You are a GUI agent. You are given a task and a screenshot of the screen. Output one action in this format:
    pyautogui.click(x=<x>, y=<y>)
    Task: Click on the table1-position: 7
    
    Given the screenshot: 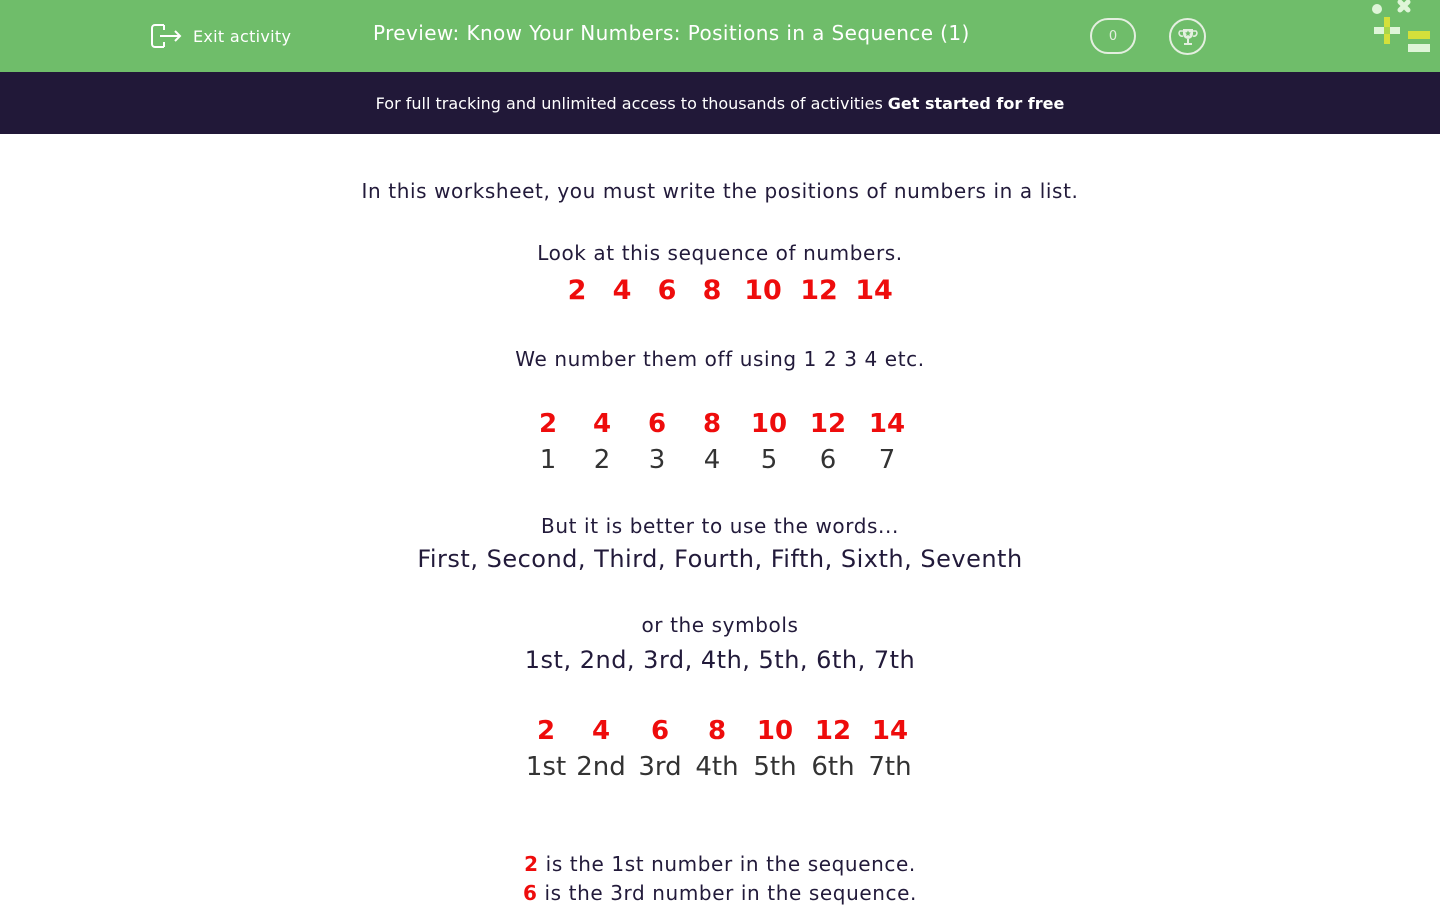 What is the action you would take?
    pyautogui.click(x=887, y=460)
    